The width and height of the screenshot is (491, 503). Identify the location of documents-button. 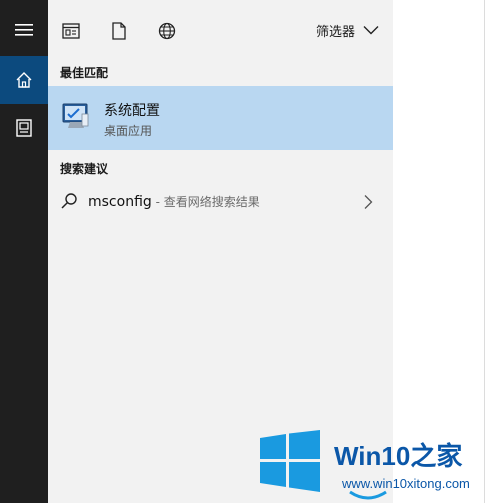
(24, 128).